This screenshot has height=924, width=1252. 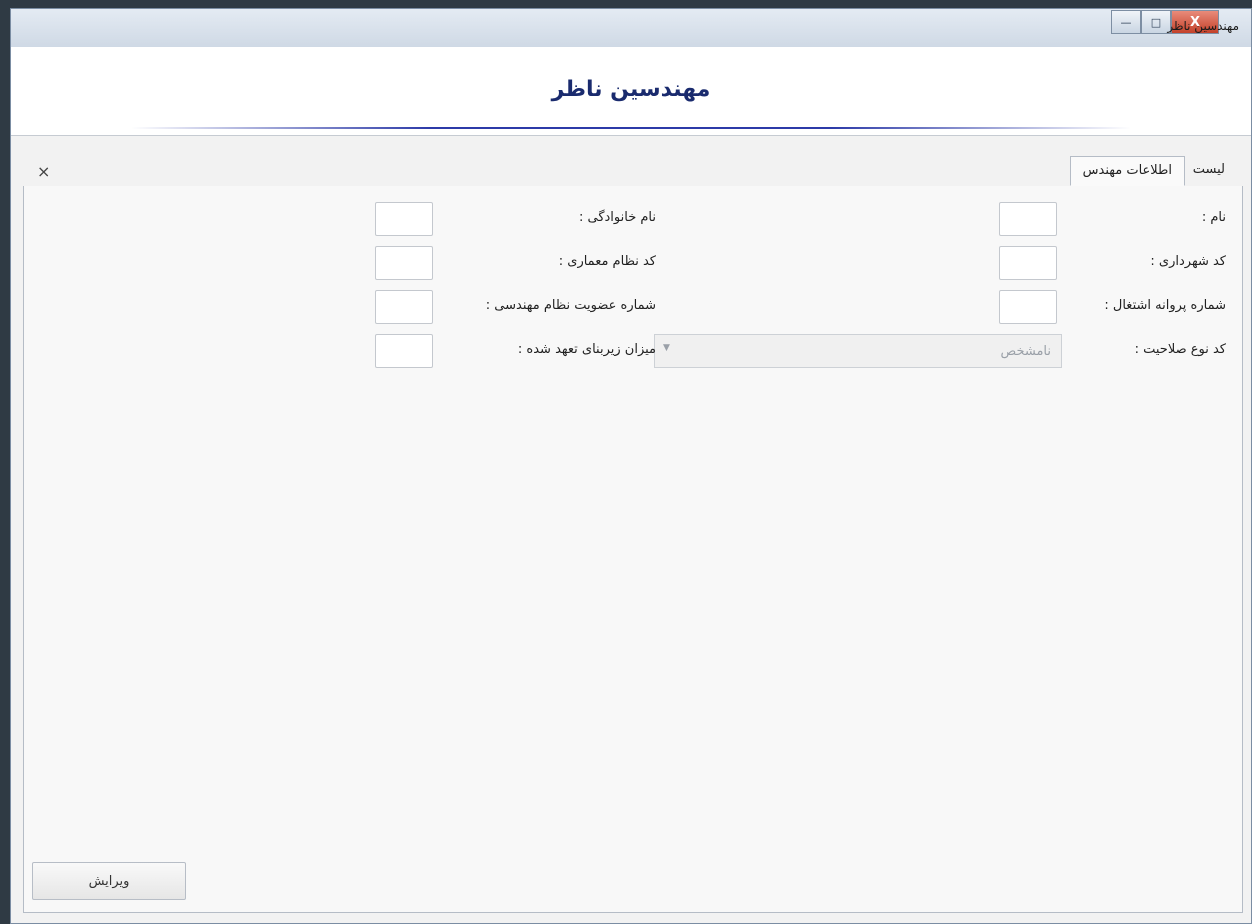 What do you see at coordinates (1127, 171) in the screenshot?
I see `tab-engineer-info: اطلاعات مهندس` at bounding box center [1127, 171].